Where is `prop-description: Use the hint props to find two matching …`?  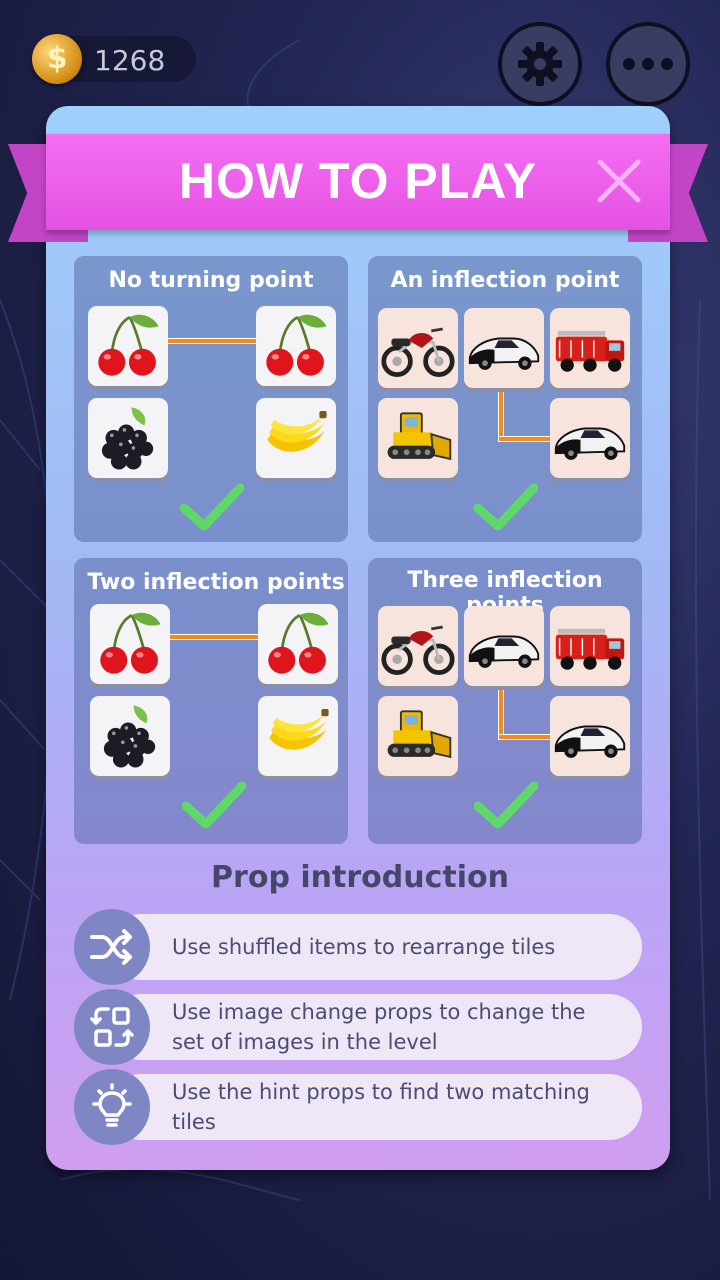
prop-description: Use the hint props to find two matching … is located at coordinates (381, 1107).